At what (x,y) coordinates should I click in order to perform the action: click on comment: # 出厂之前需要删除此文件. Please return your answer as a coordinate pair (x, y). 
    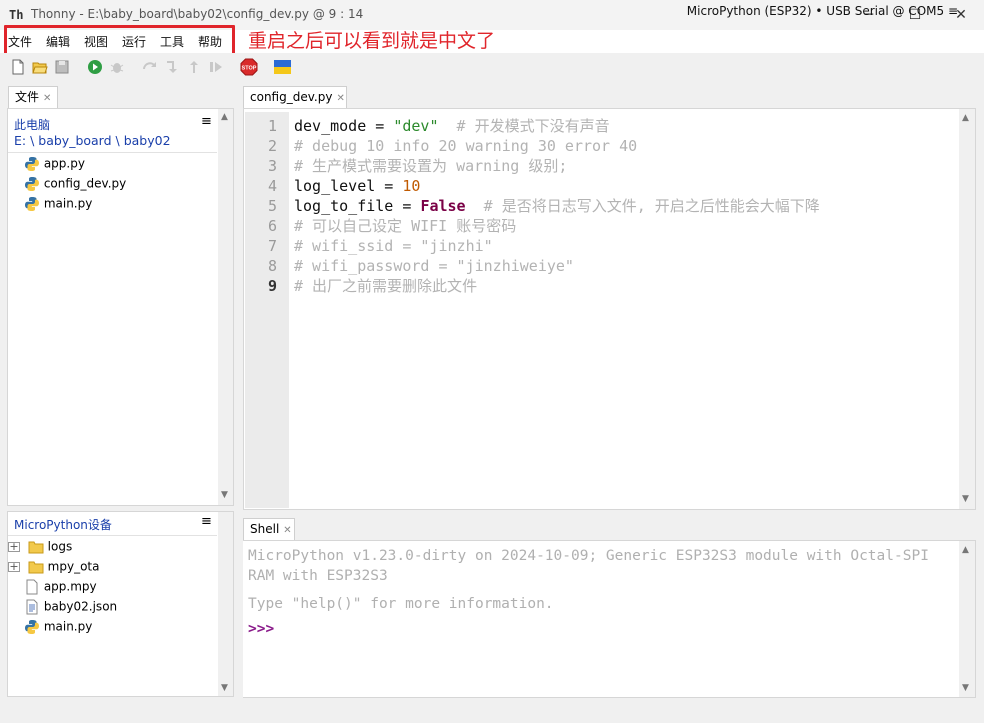
    Looking at the image, I should click on (386, 286).